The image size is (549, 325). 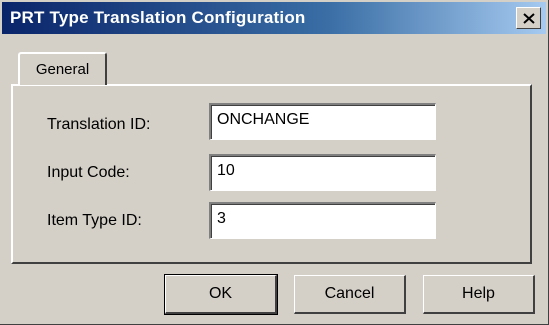 What do you see at coordinates (221, 218) in the screenshot?
I see `item-type-id-value: 3` at bounding box center [221, 218].